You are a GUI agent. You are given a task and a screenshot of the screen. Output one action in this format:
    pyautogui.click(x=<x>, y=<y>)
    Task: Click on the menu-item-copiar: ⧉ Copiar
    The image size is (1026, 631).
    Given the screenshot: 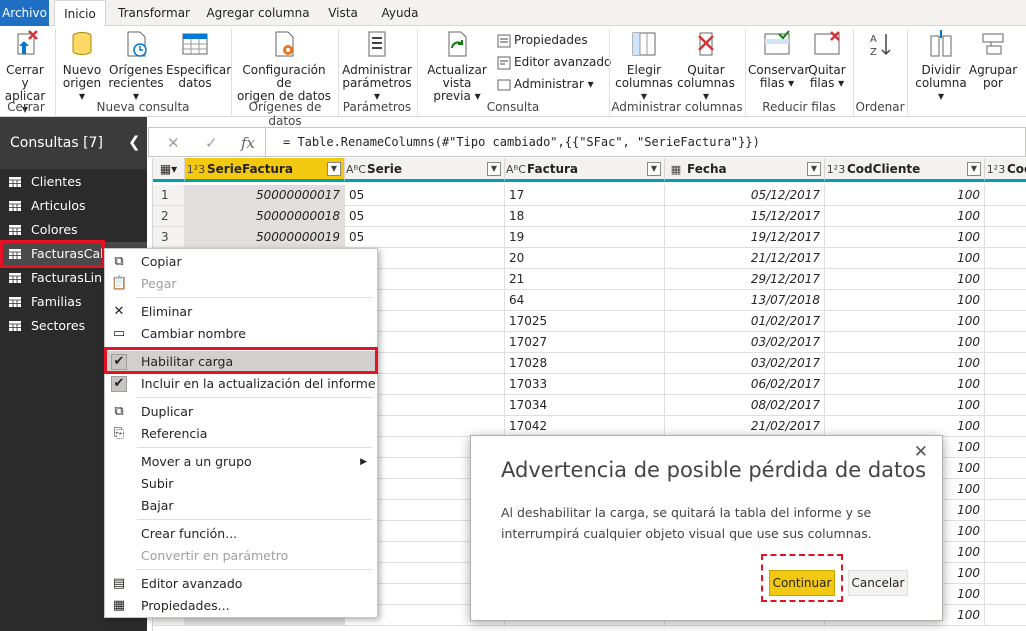 What is the action you would take?
    pyautogui.click(x=241, y=262)
    